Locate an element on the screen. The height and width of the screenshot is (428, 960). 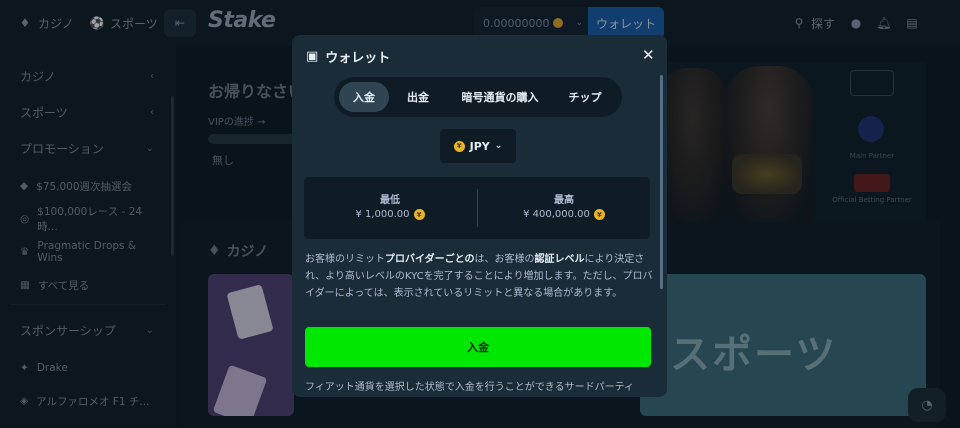
info-text-part: は、お客様の is located at coordinates (504, 259).